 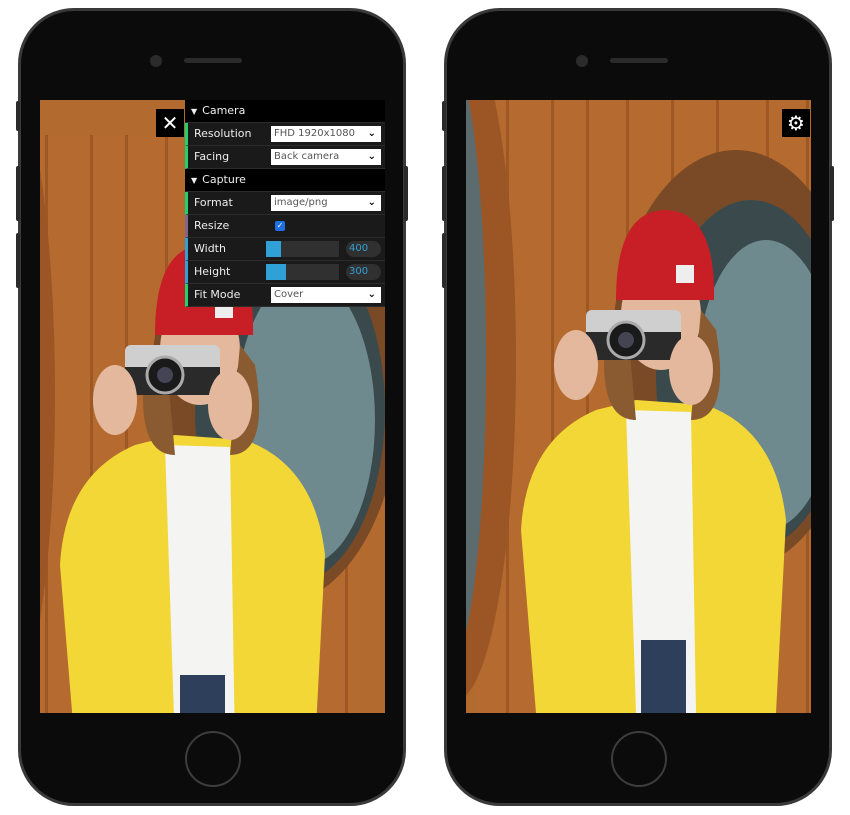 I want to click on format-label: Format, so click(x=213, y=202).